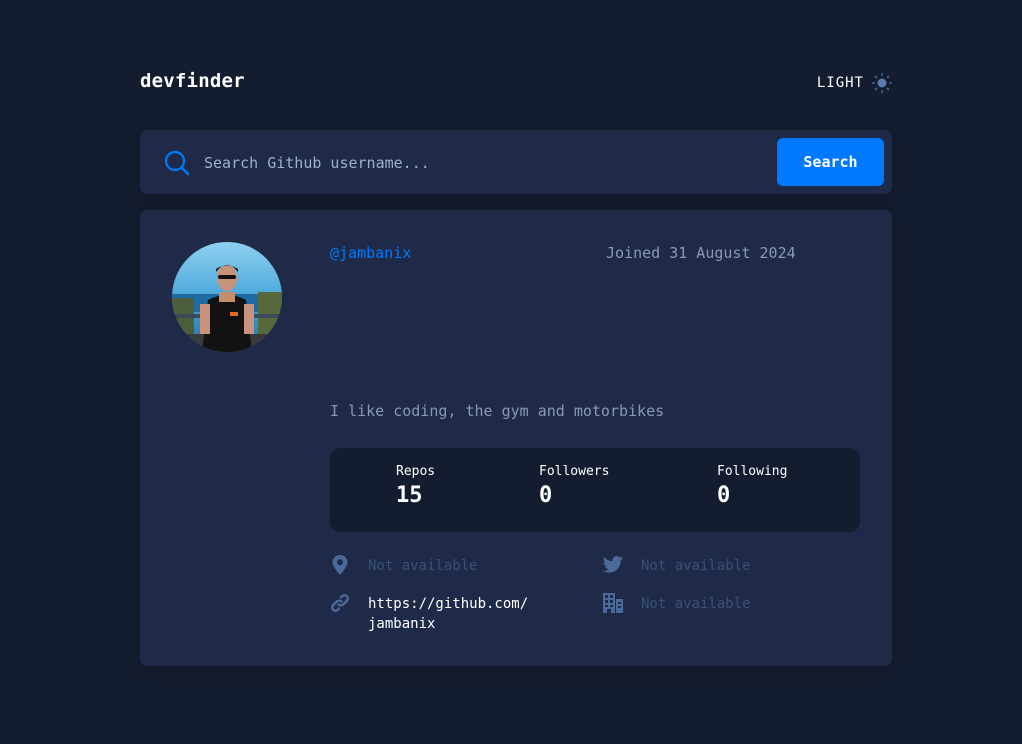  Describe the element at coordinates (752, 471) in the screenshot. I see `following-label: Following` at that location.